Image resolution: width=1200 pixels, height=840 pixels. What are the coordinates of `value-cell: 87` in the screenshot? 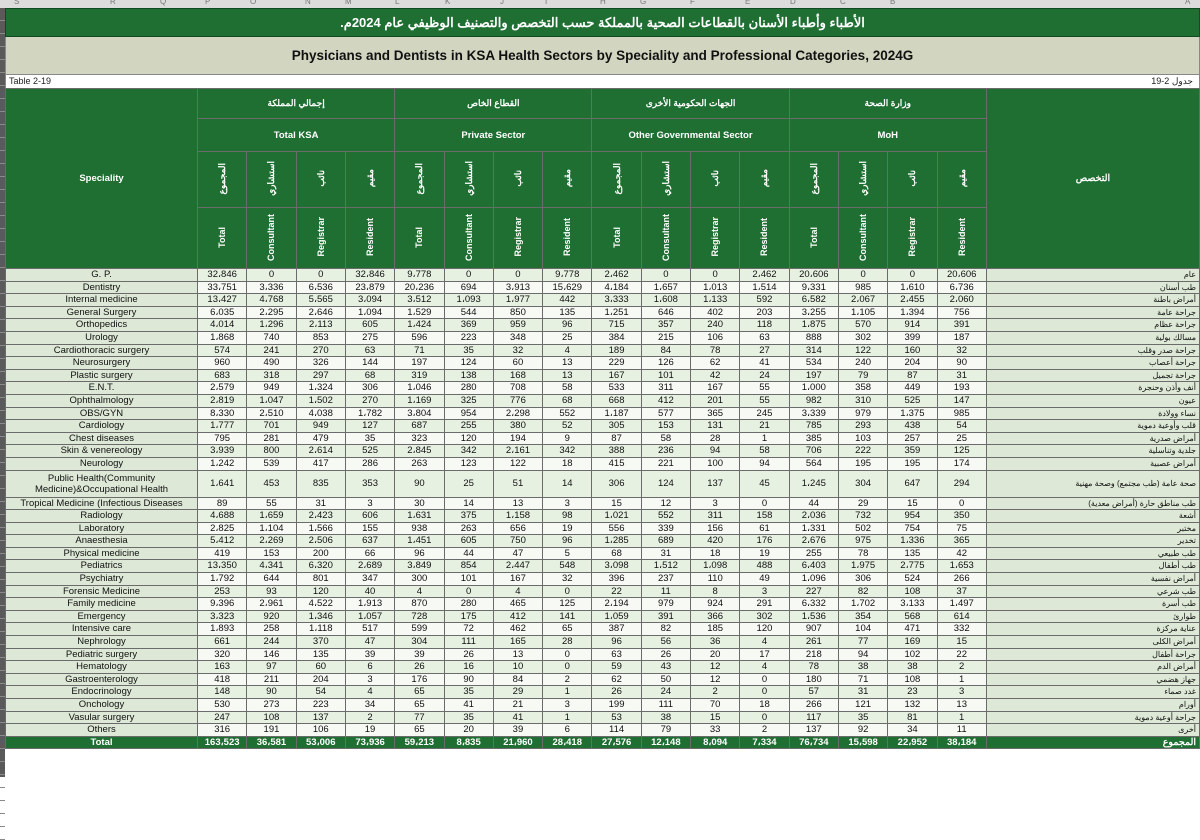 It's located at (616, 438).